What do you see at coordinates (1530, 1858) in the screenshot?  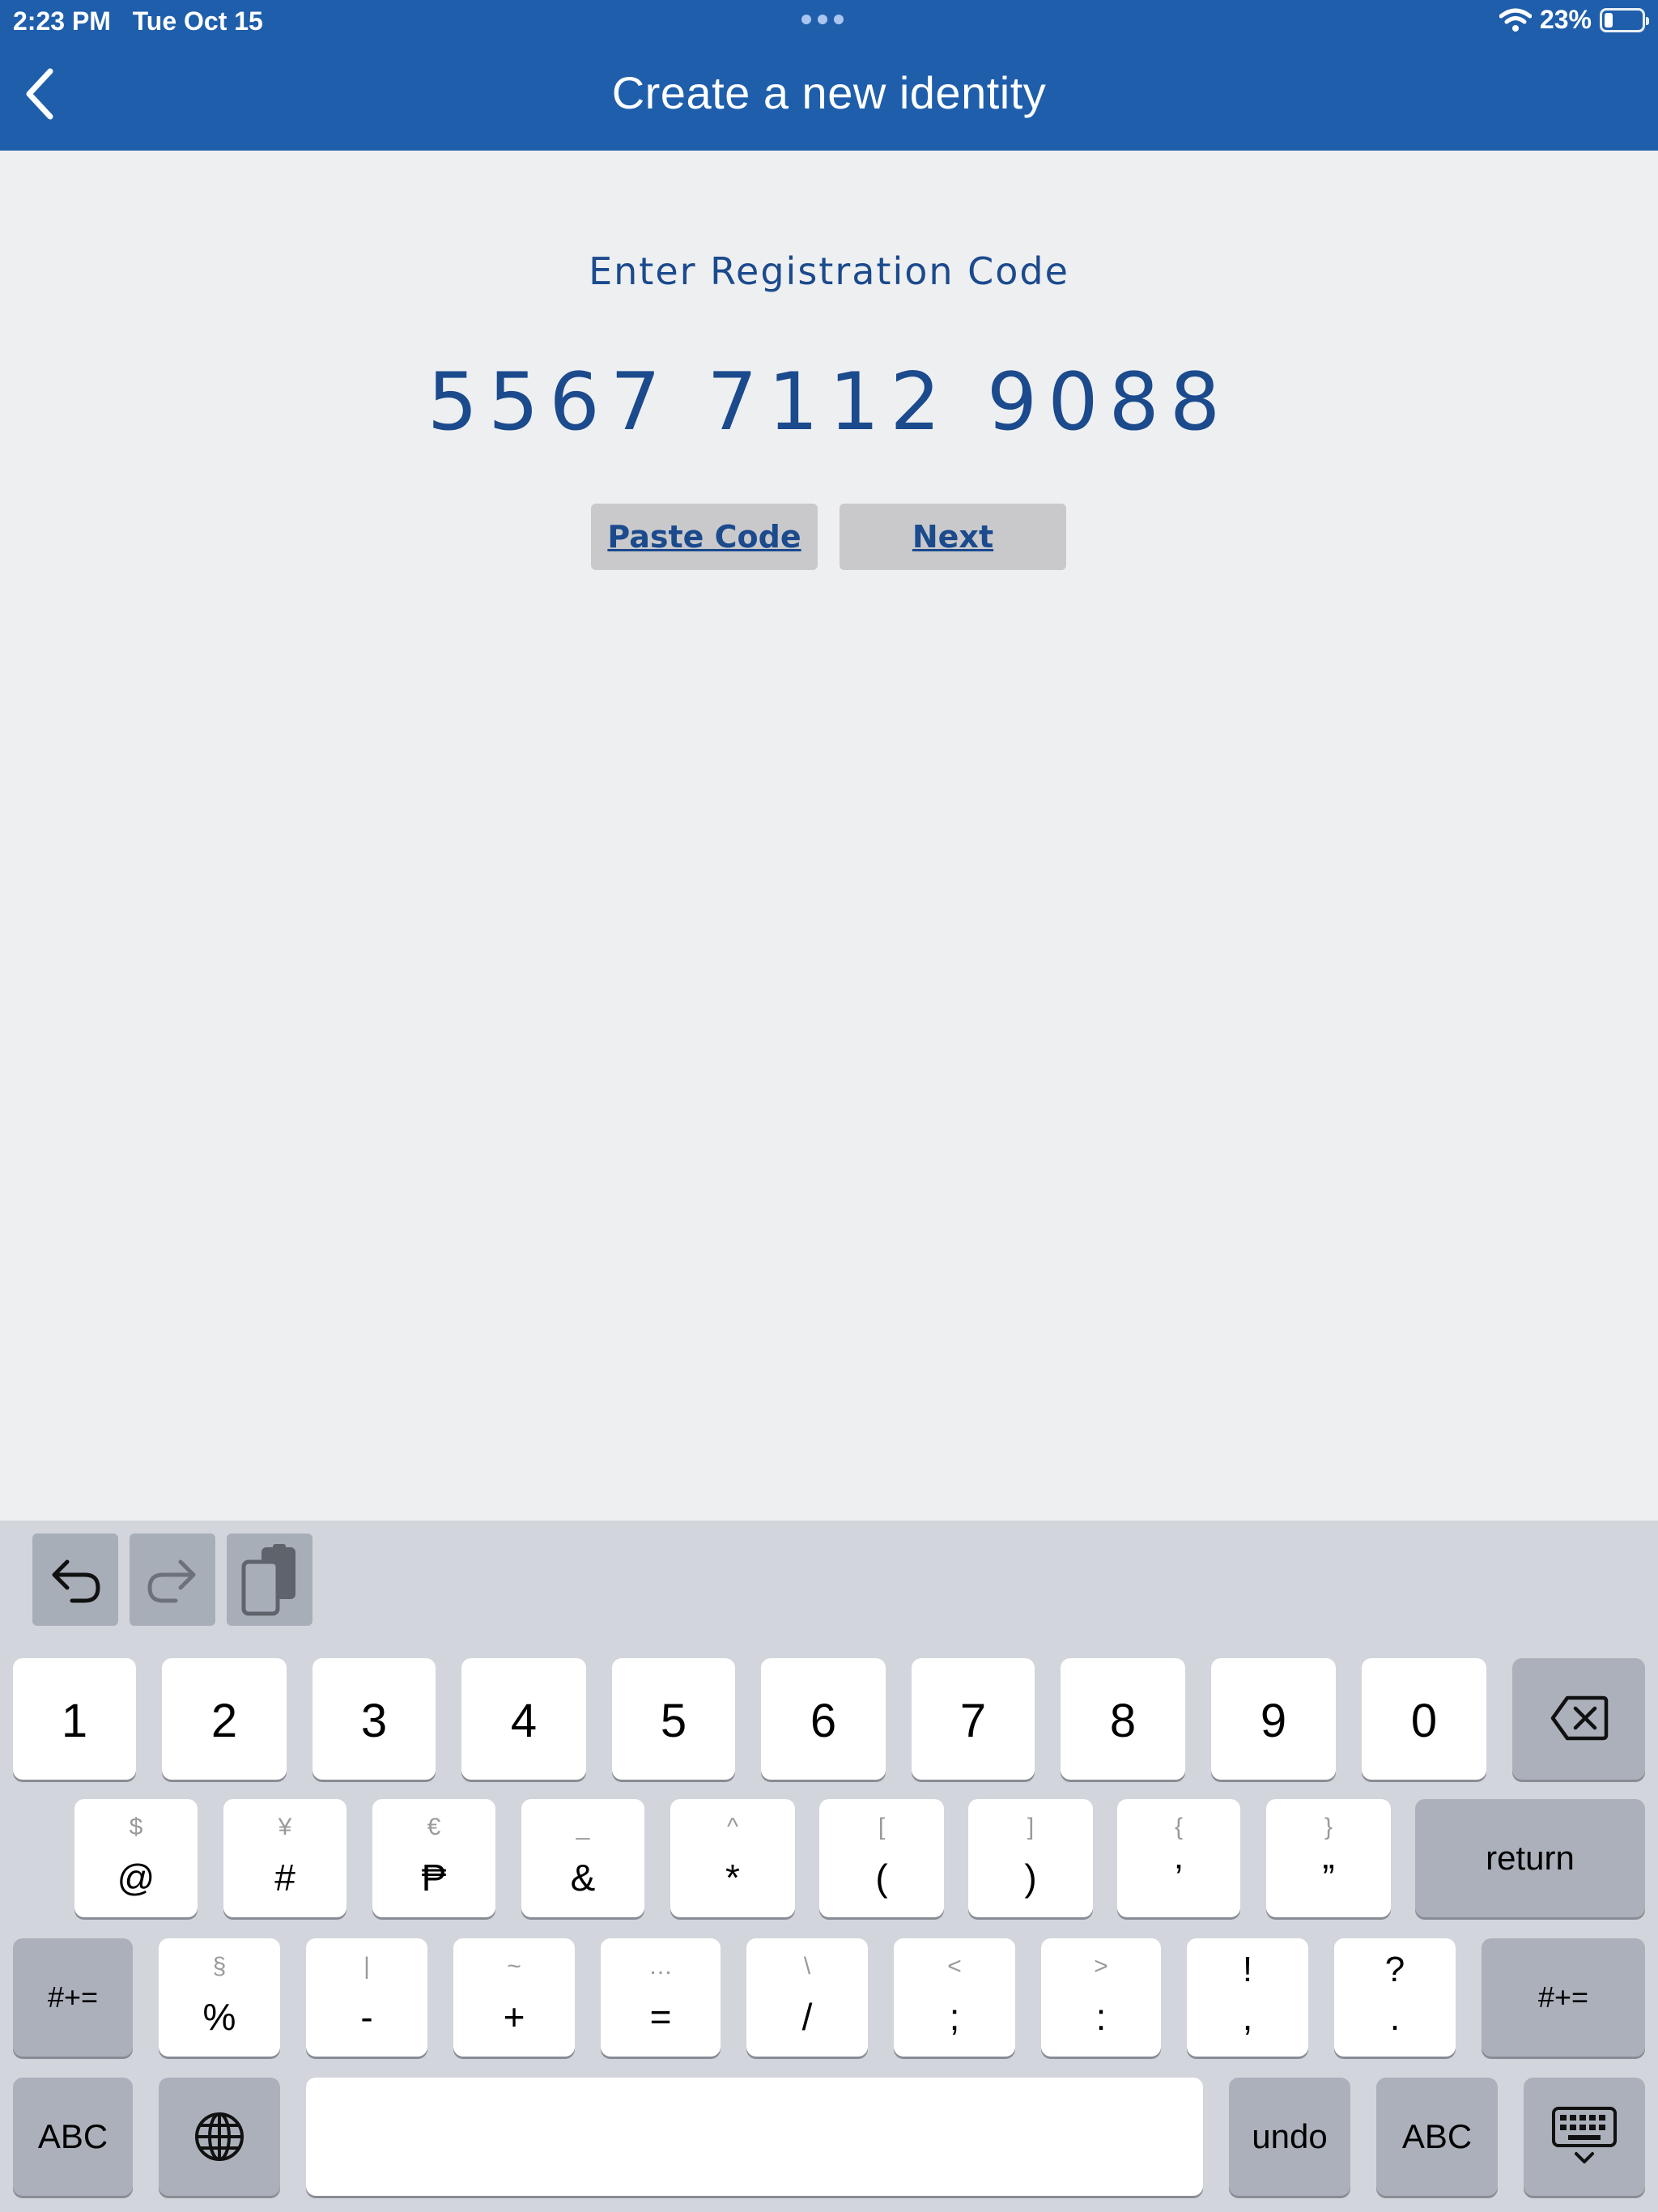 I see `return-key: return` at bounding box center [1530, 1858].